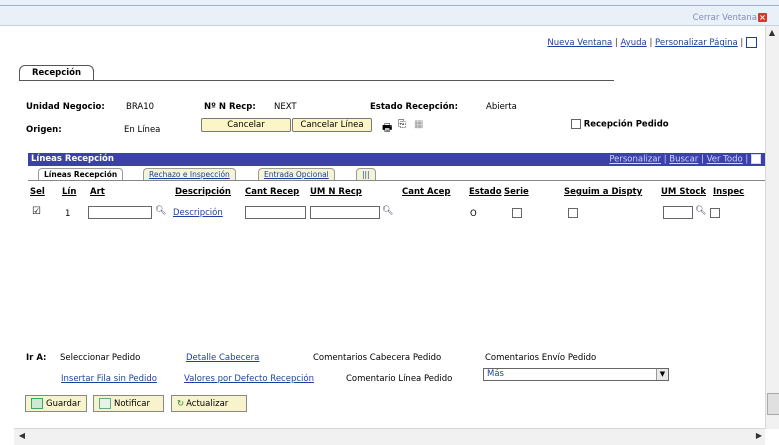  I want to click on close-window-label: Cerrar Ventana, so click(725, 18).